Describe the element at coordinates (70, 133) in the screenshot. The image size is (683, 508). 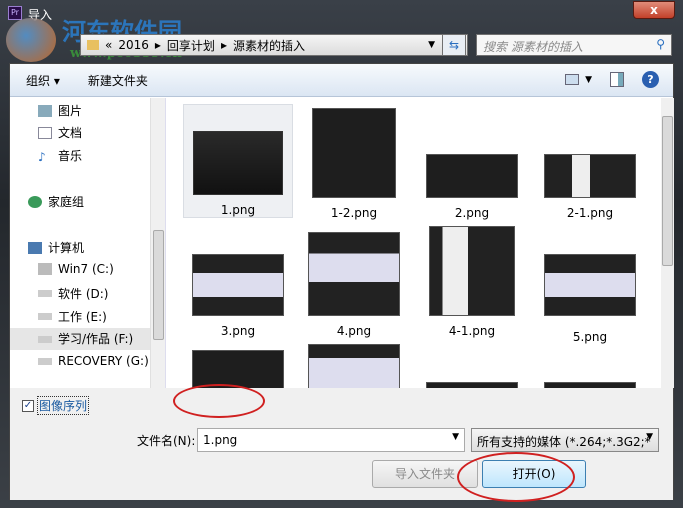
I see `sidebar-item-label: 文档` at that location.